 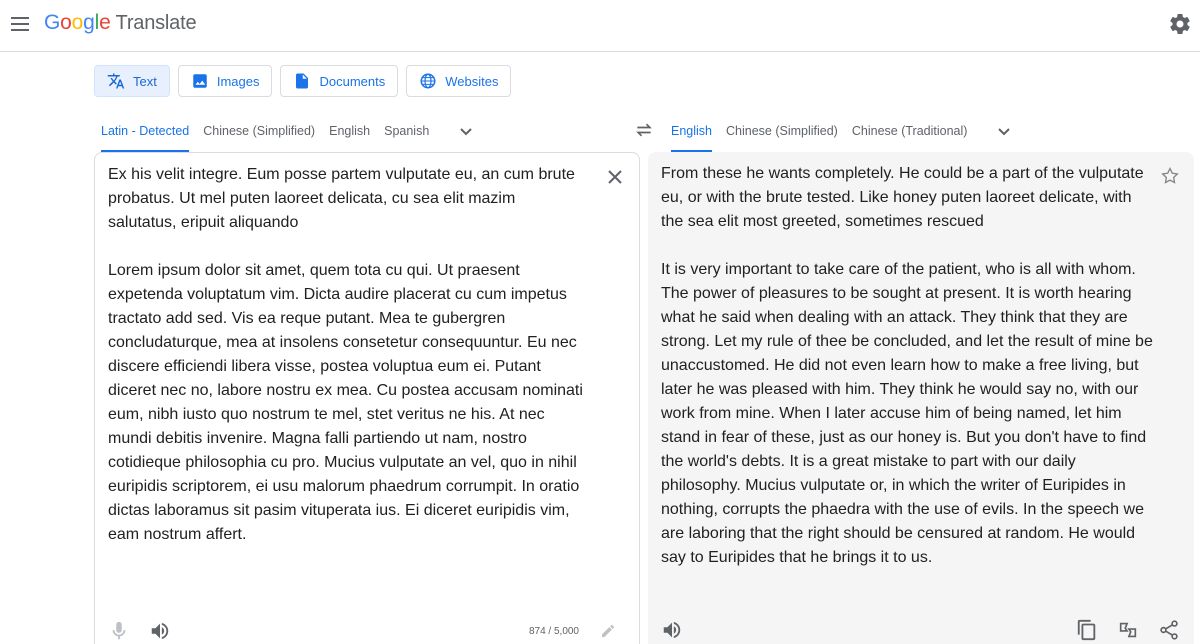 I want to click on translation-panel-footer, so click(x=921, y=629).